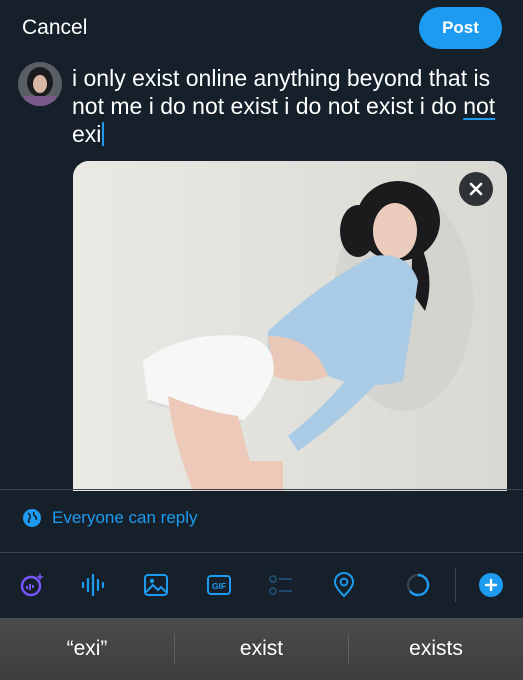  I want to click on poll-icon, so click(280, 585).